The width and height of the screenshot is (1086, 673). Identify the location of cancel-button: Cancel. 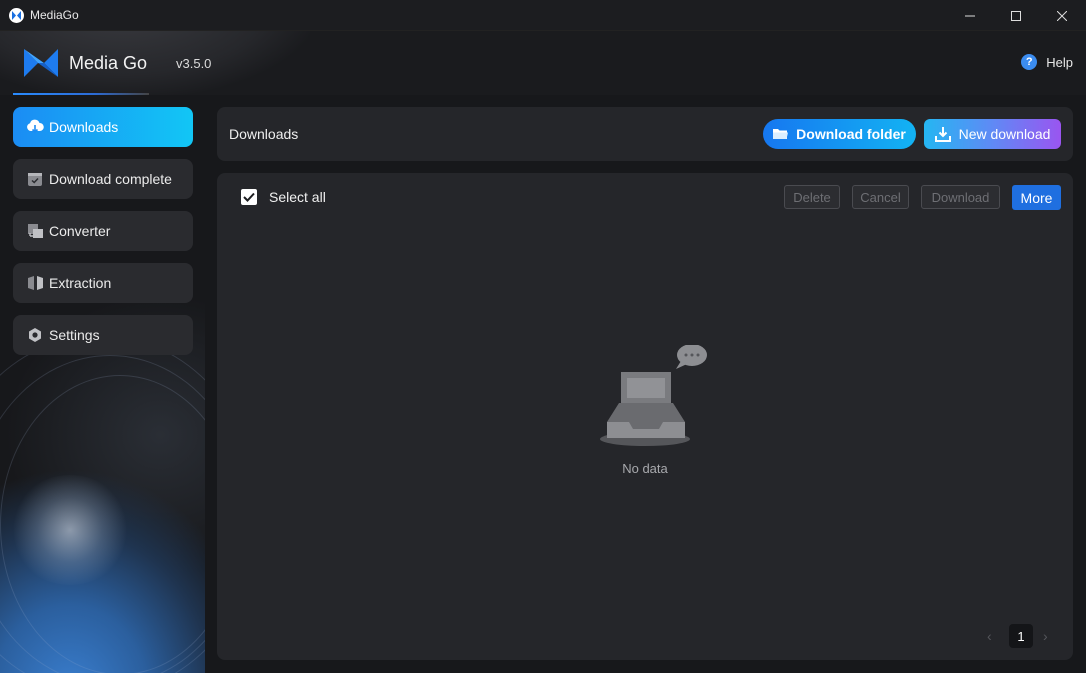
(880, 197).